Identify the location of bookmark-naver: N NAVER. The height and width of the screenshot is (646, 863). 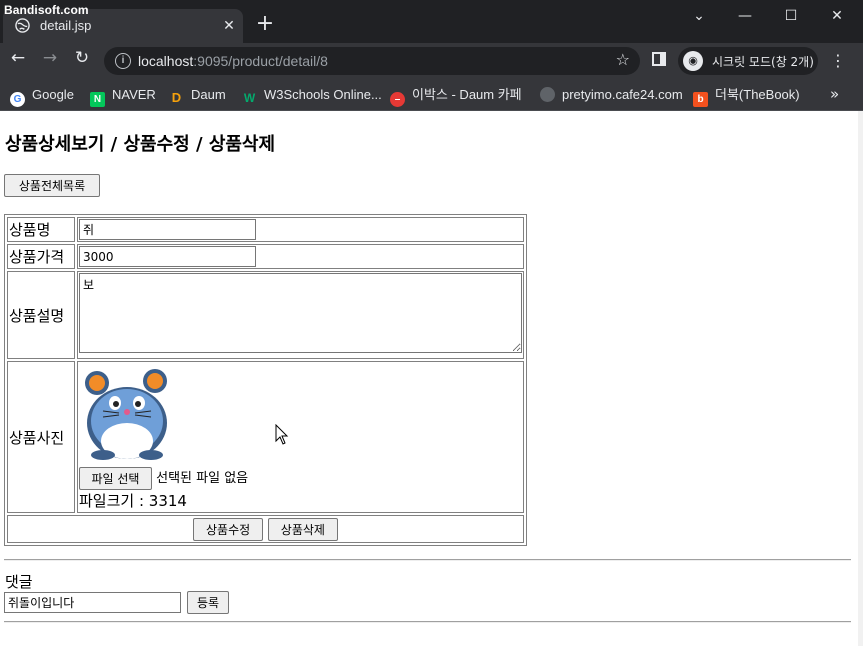
(123, 96).